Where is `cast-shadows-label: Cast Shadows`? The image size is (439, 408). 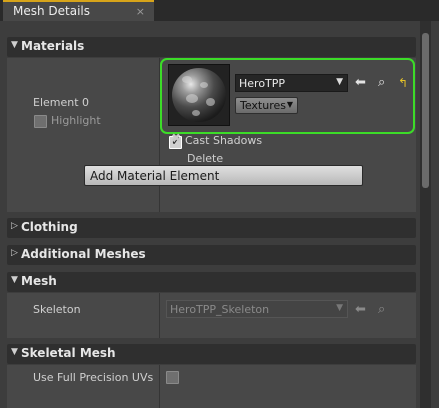
cast-shadows-label: Cast Shadows is located at coordinates (224, 140).